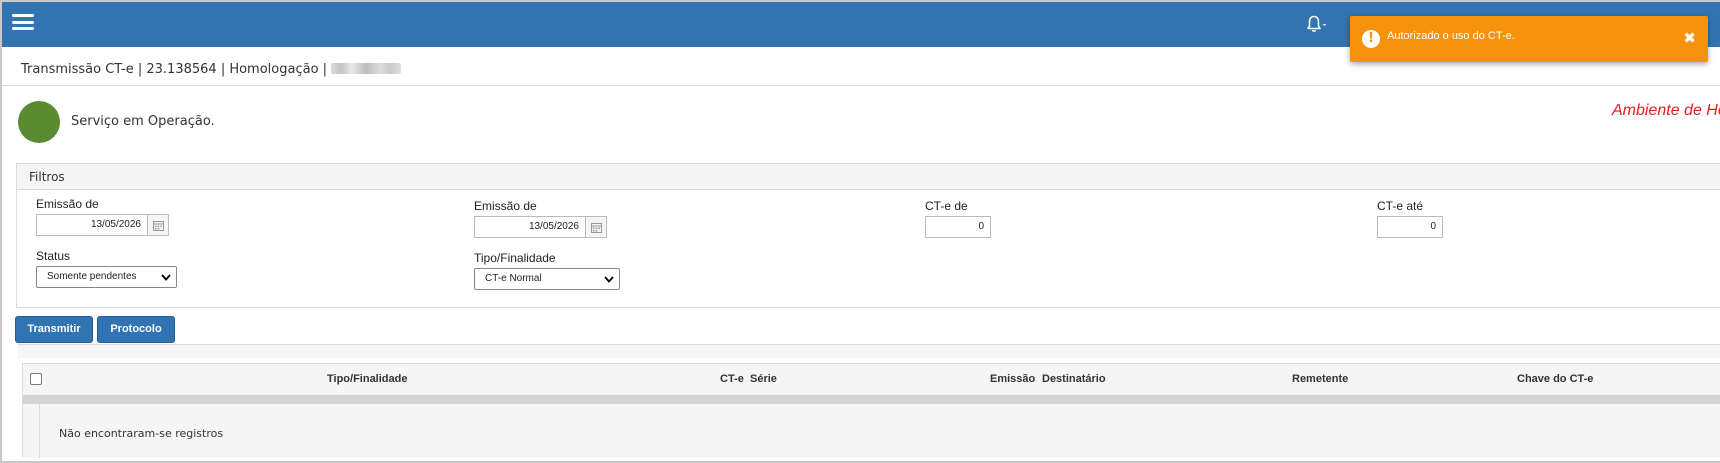  What do you see at coordinates (92, 225) in the screenshot?
I see `emissao-de-input: 13/05/2026` at bounding box center [92, 225].